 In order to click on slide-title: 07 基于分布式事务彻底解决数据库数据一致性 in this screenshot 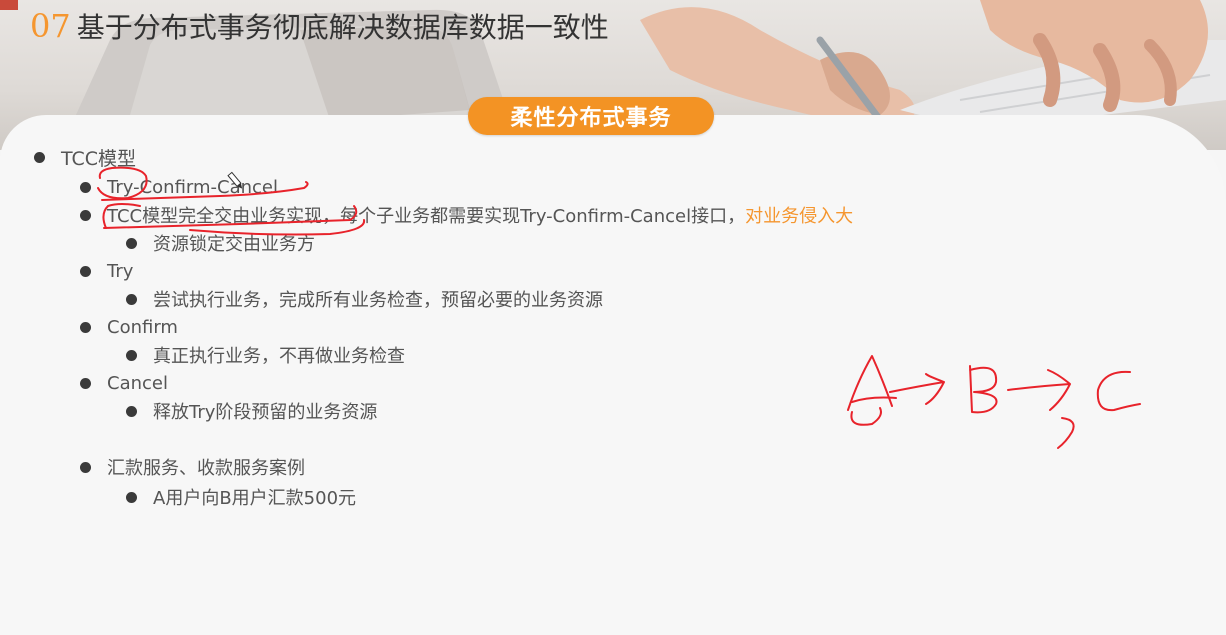, I will do `click(319, 26)`.